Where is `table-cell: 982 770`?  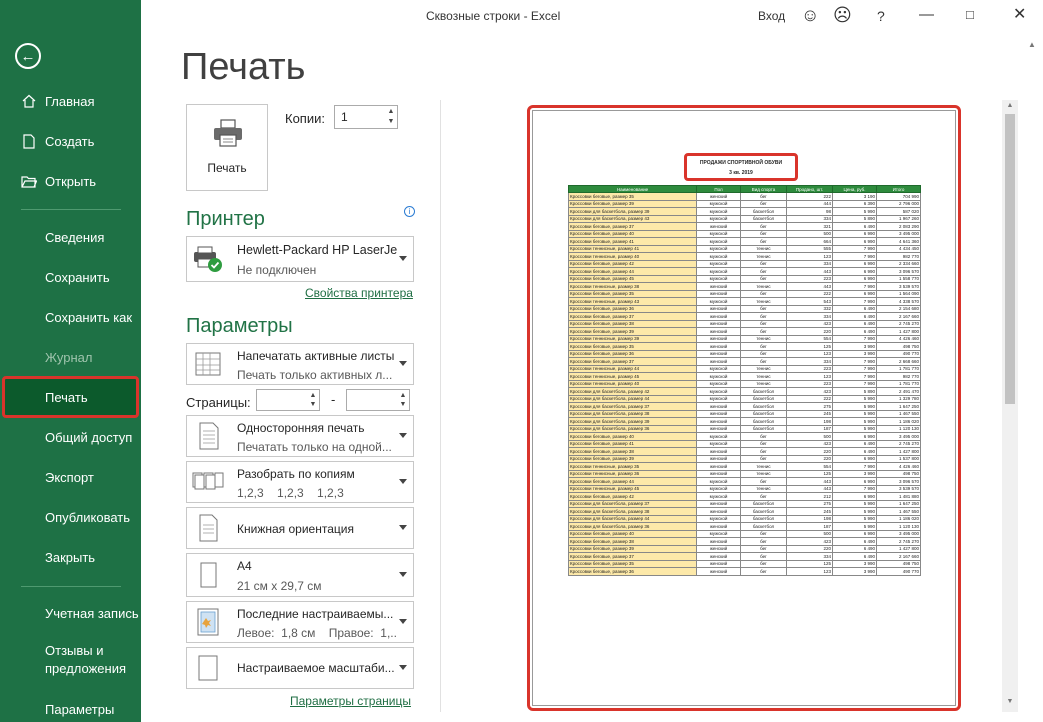 table-cell: 982 770 is located at coordinates (898, 376).